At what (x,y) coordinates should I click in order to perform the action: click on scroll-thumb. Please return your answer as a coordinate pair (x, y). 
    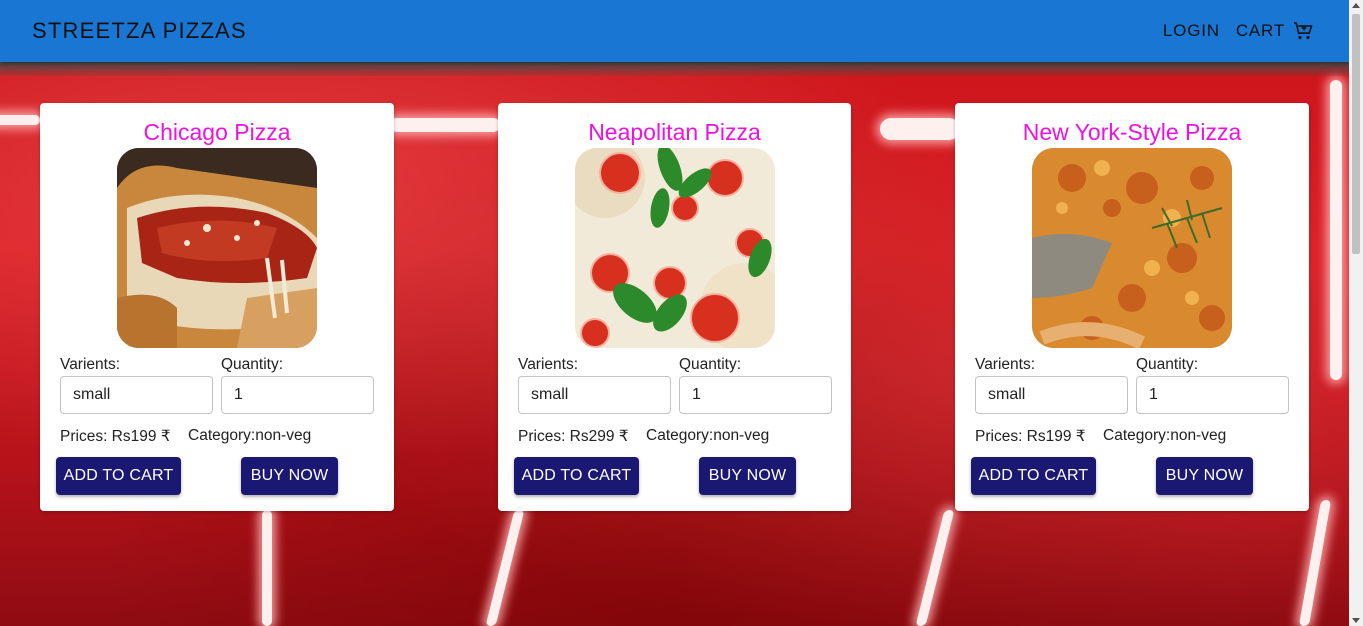
    Looking at the image, I should click on (1356, 134).